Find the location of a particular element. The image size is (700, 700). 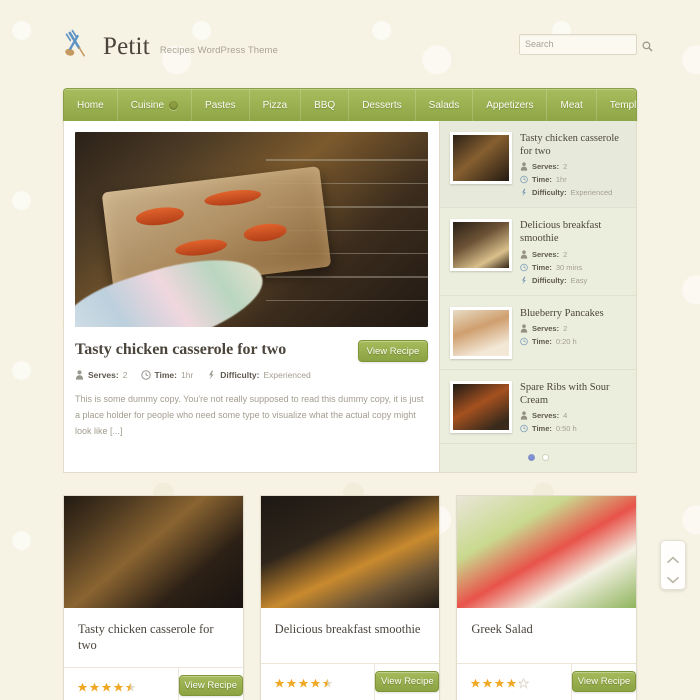

nav-label: Appetizers is located at coordinates (510, 105).